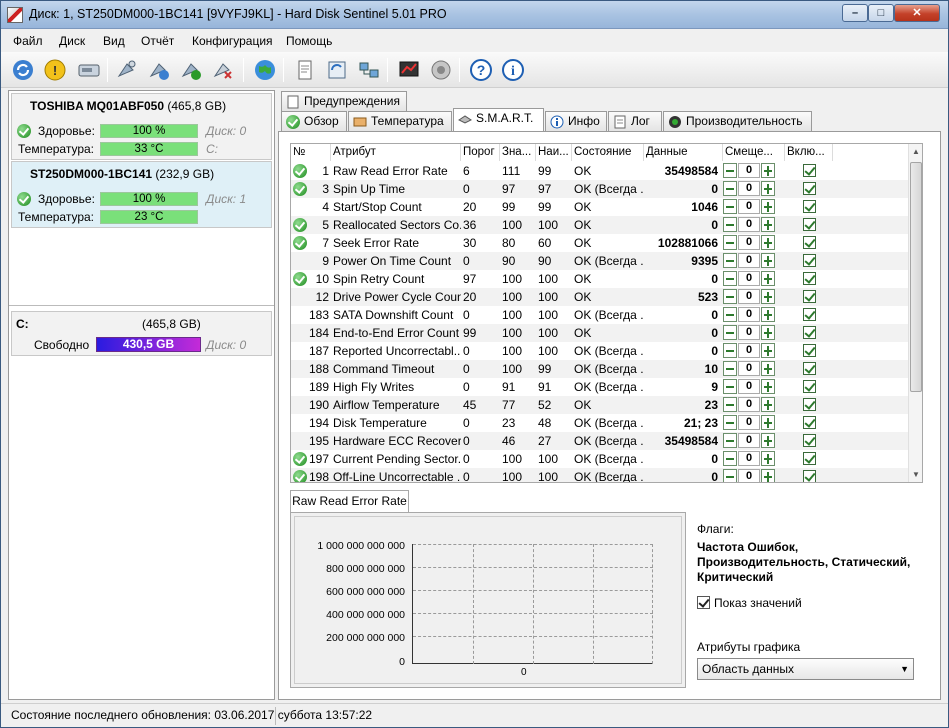  What do you see at coordinates (683, 152) in the screenshot?
I see `col-data: Данные` at bounding box center [683, 152].